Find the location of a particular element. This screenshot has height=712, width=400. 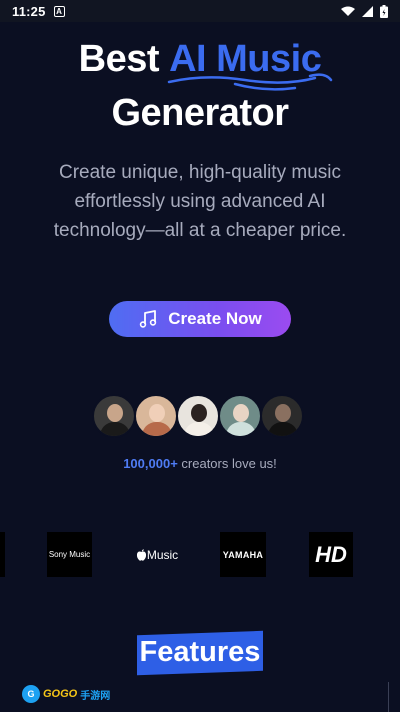

status-bar: 11:25 A is located at coordinates (200, 11).